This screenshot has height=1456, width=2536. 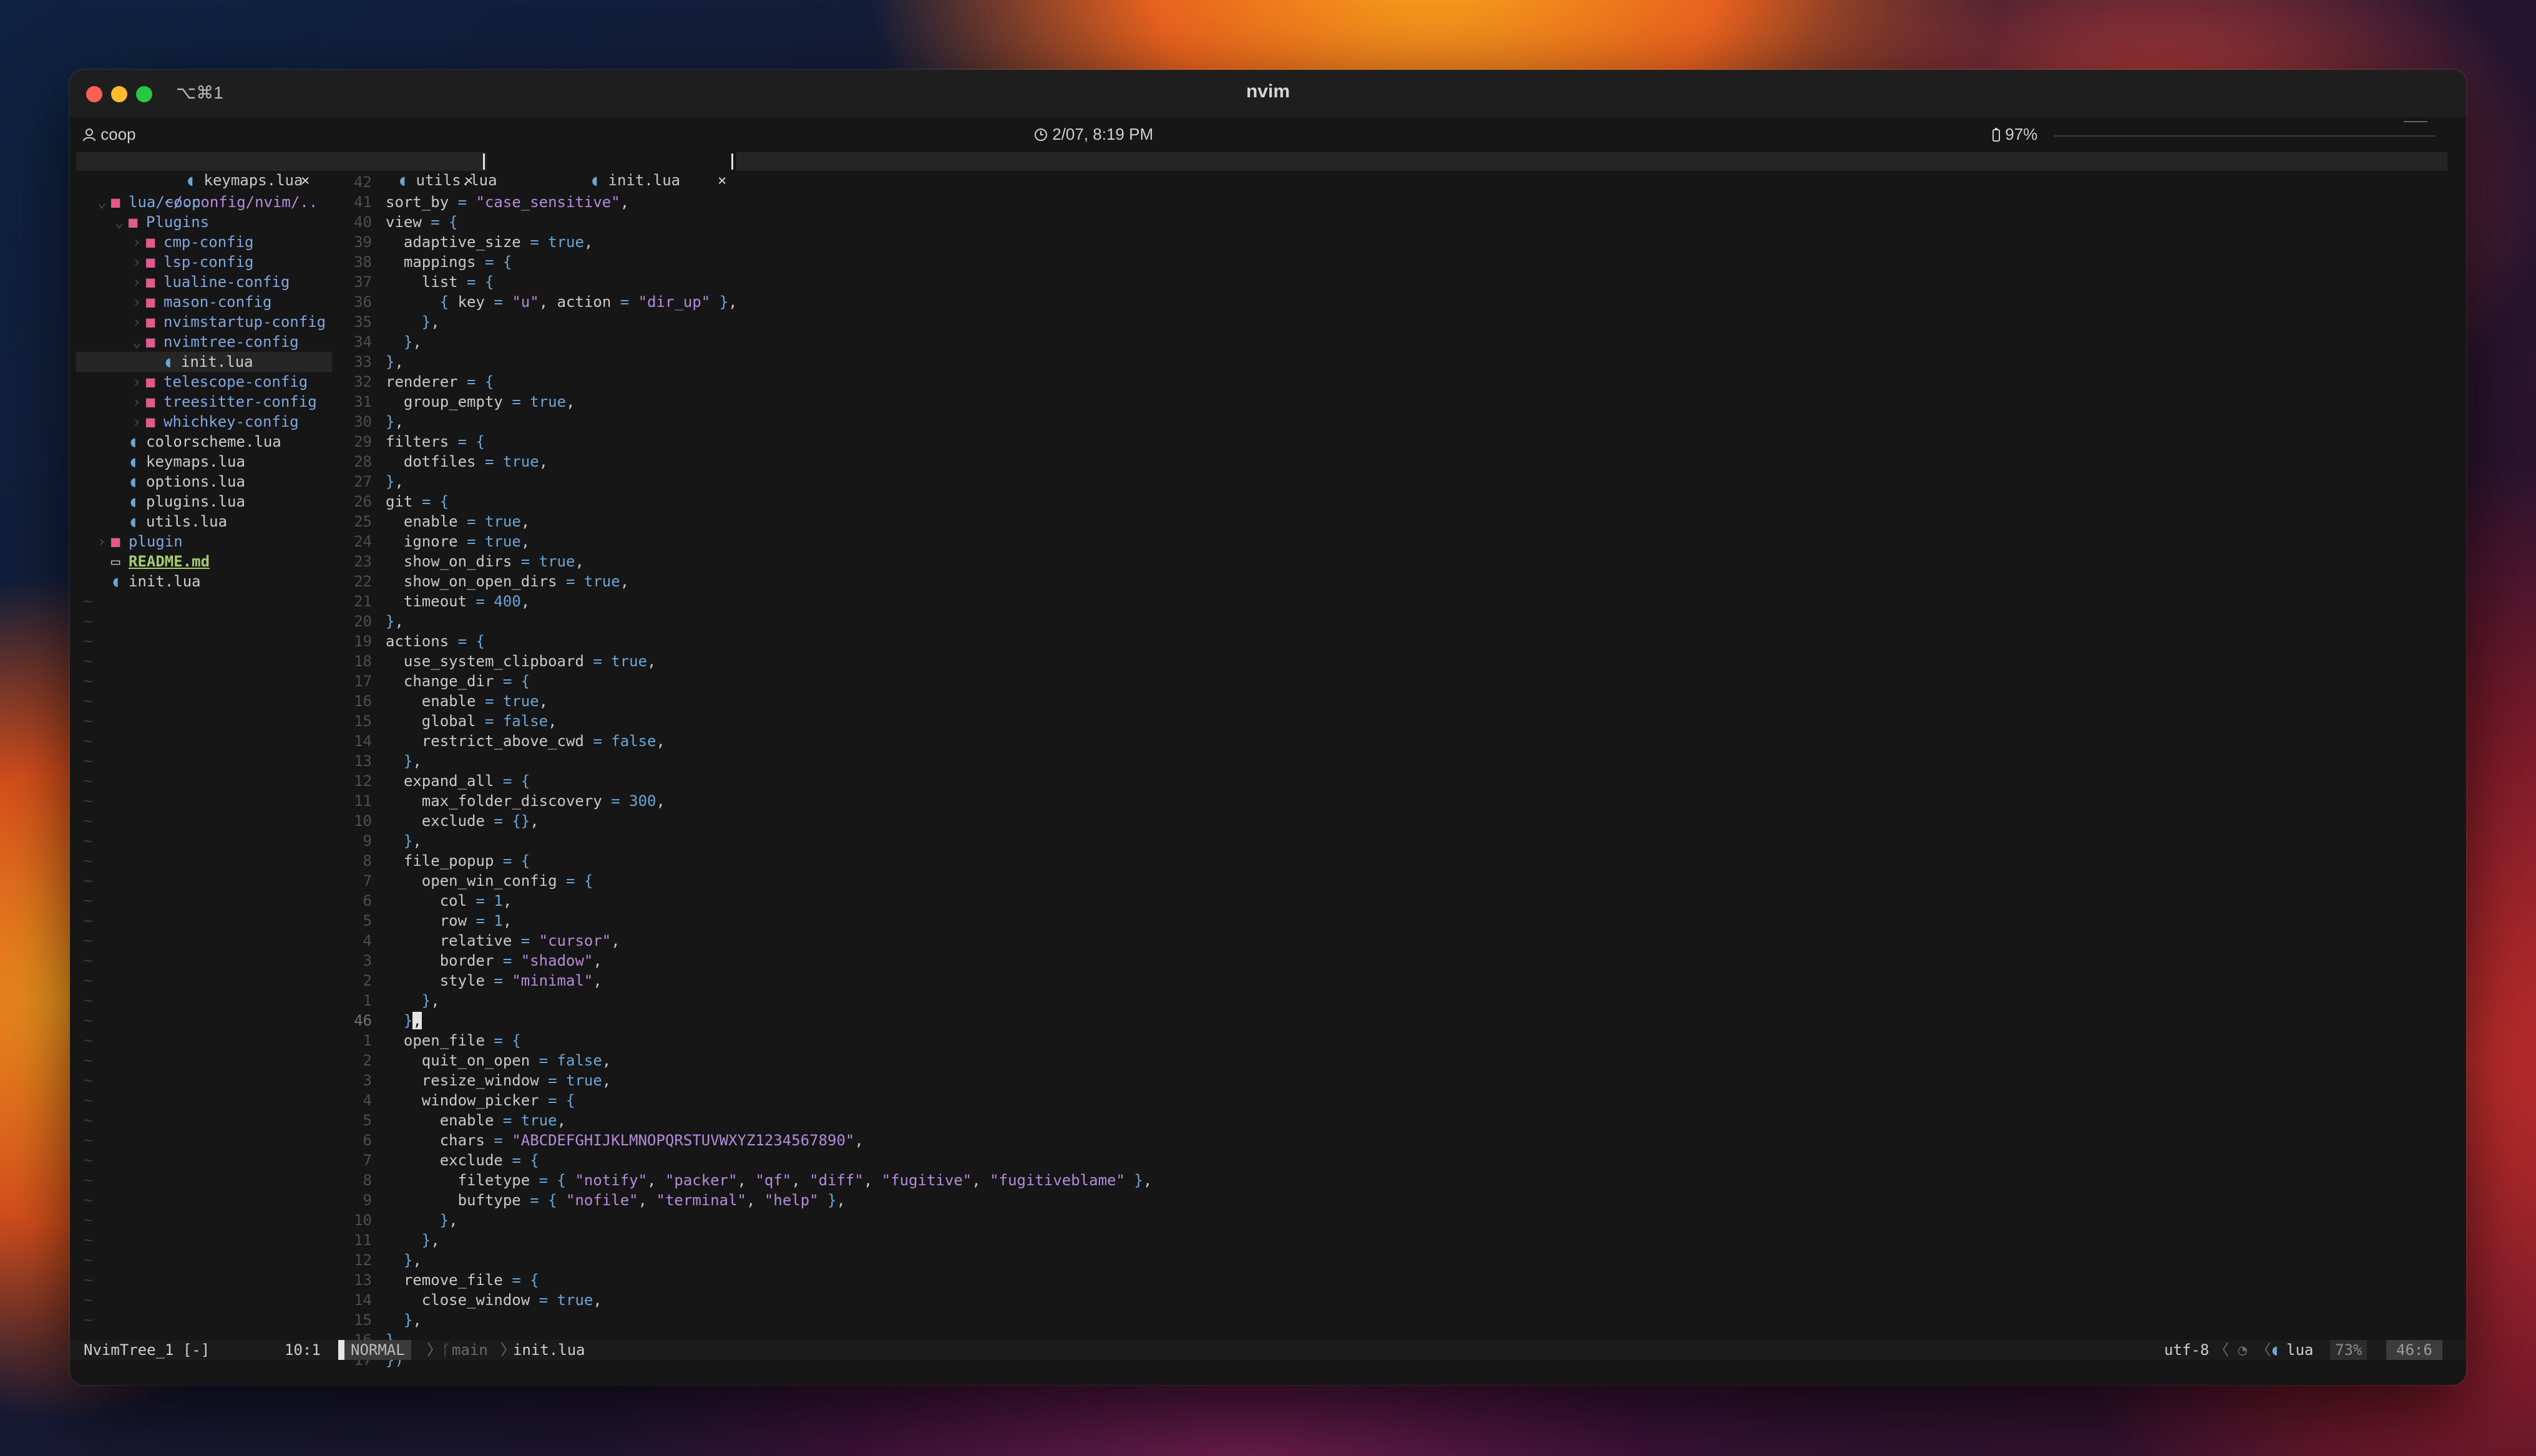 What do you see at coordinates (1399, 761) in the screenshot?
I see `code-line: 13 },` at bounding box center [1399, 761].